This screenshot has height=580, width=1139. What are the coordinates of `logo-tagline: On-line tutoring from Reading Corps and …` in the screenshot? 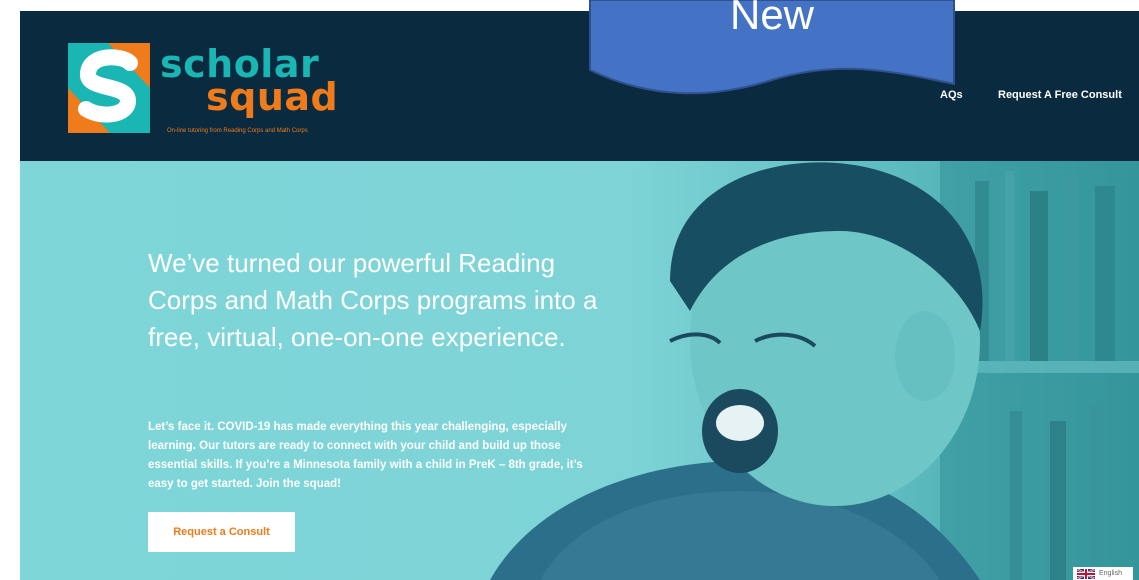 It's located at (237, 131).